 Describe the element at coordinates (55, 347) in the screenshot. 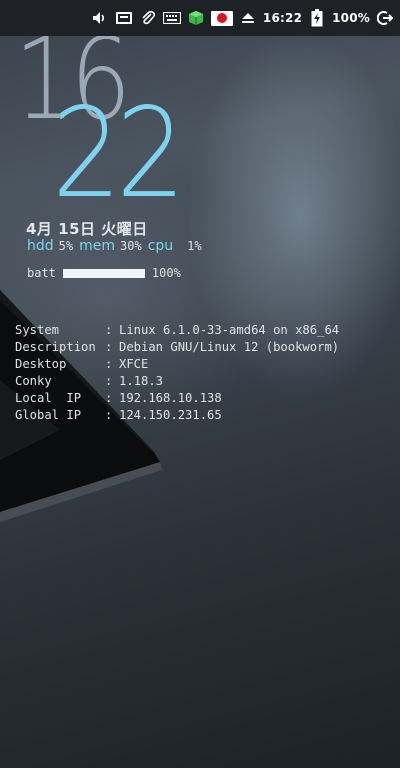

I see `sysinfo-key: Description` at that location.